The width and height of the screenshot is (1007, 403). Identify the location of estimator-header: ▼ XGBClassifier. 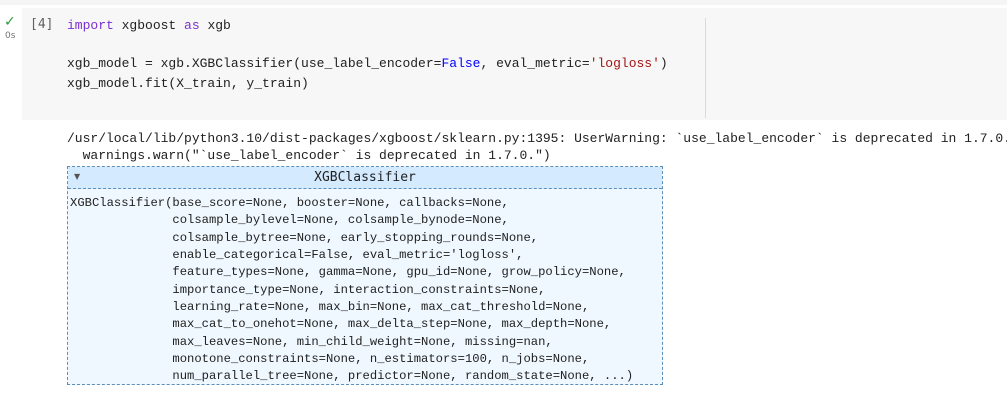
(365, 178).